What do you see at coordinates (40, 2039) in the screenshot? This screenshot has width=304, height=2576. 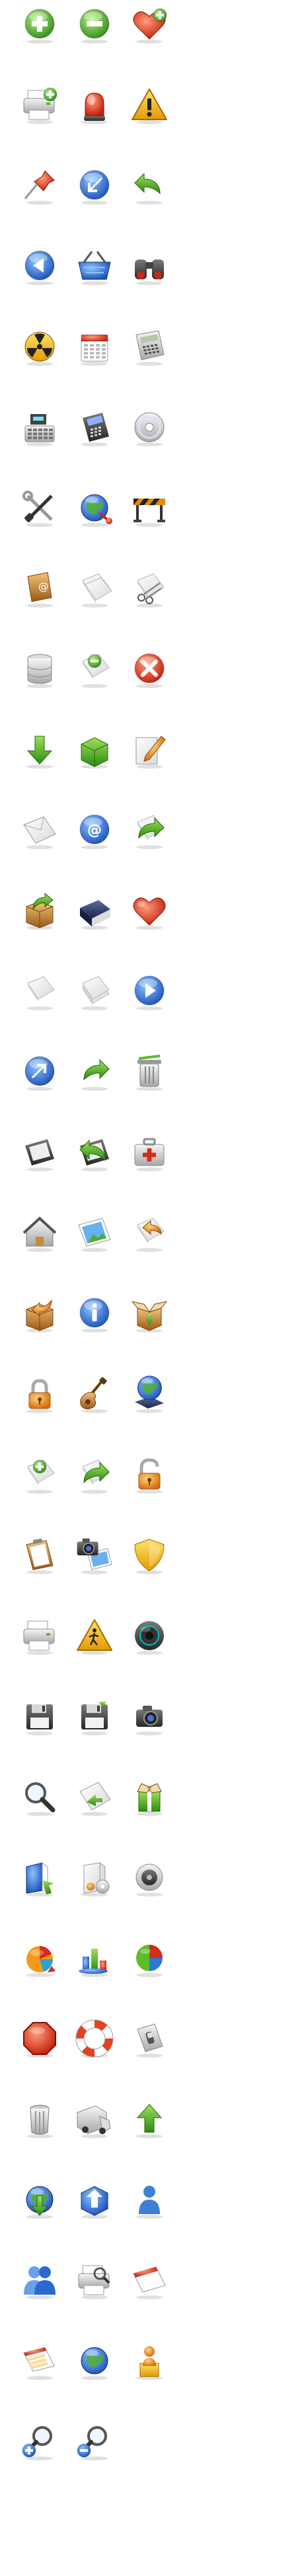 I see `stop-sign-icon` at bounding box center [40, 2039].